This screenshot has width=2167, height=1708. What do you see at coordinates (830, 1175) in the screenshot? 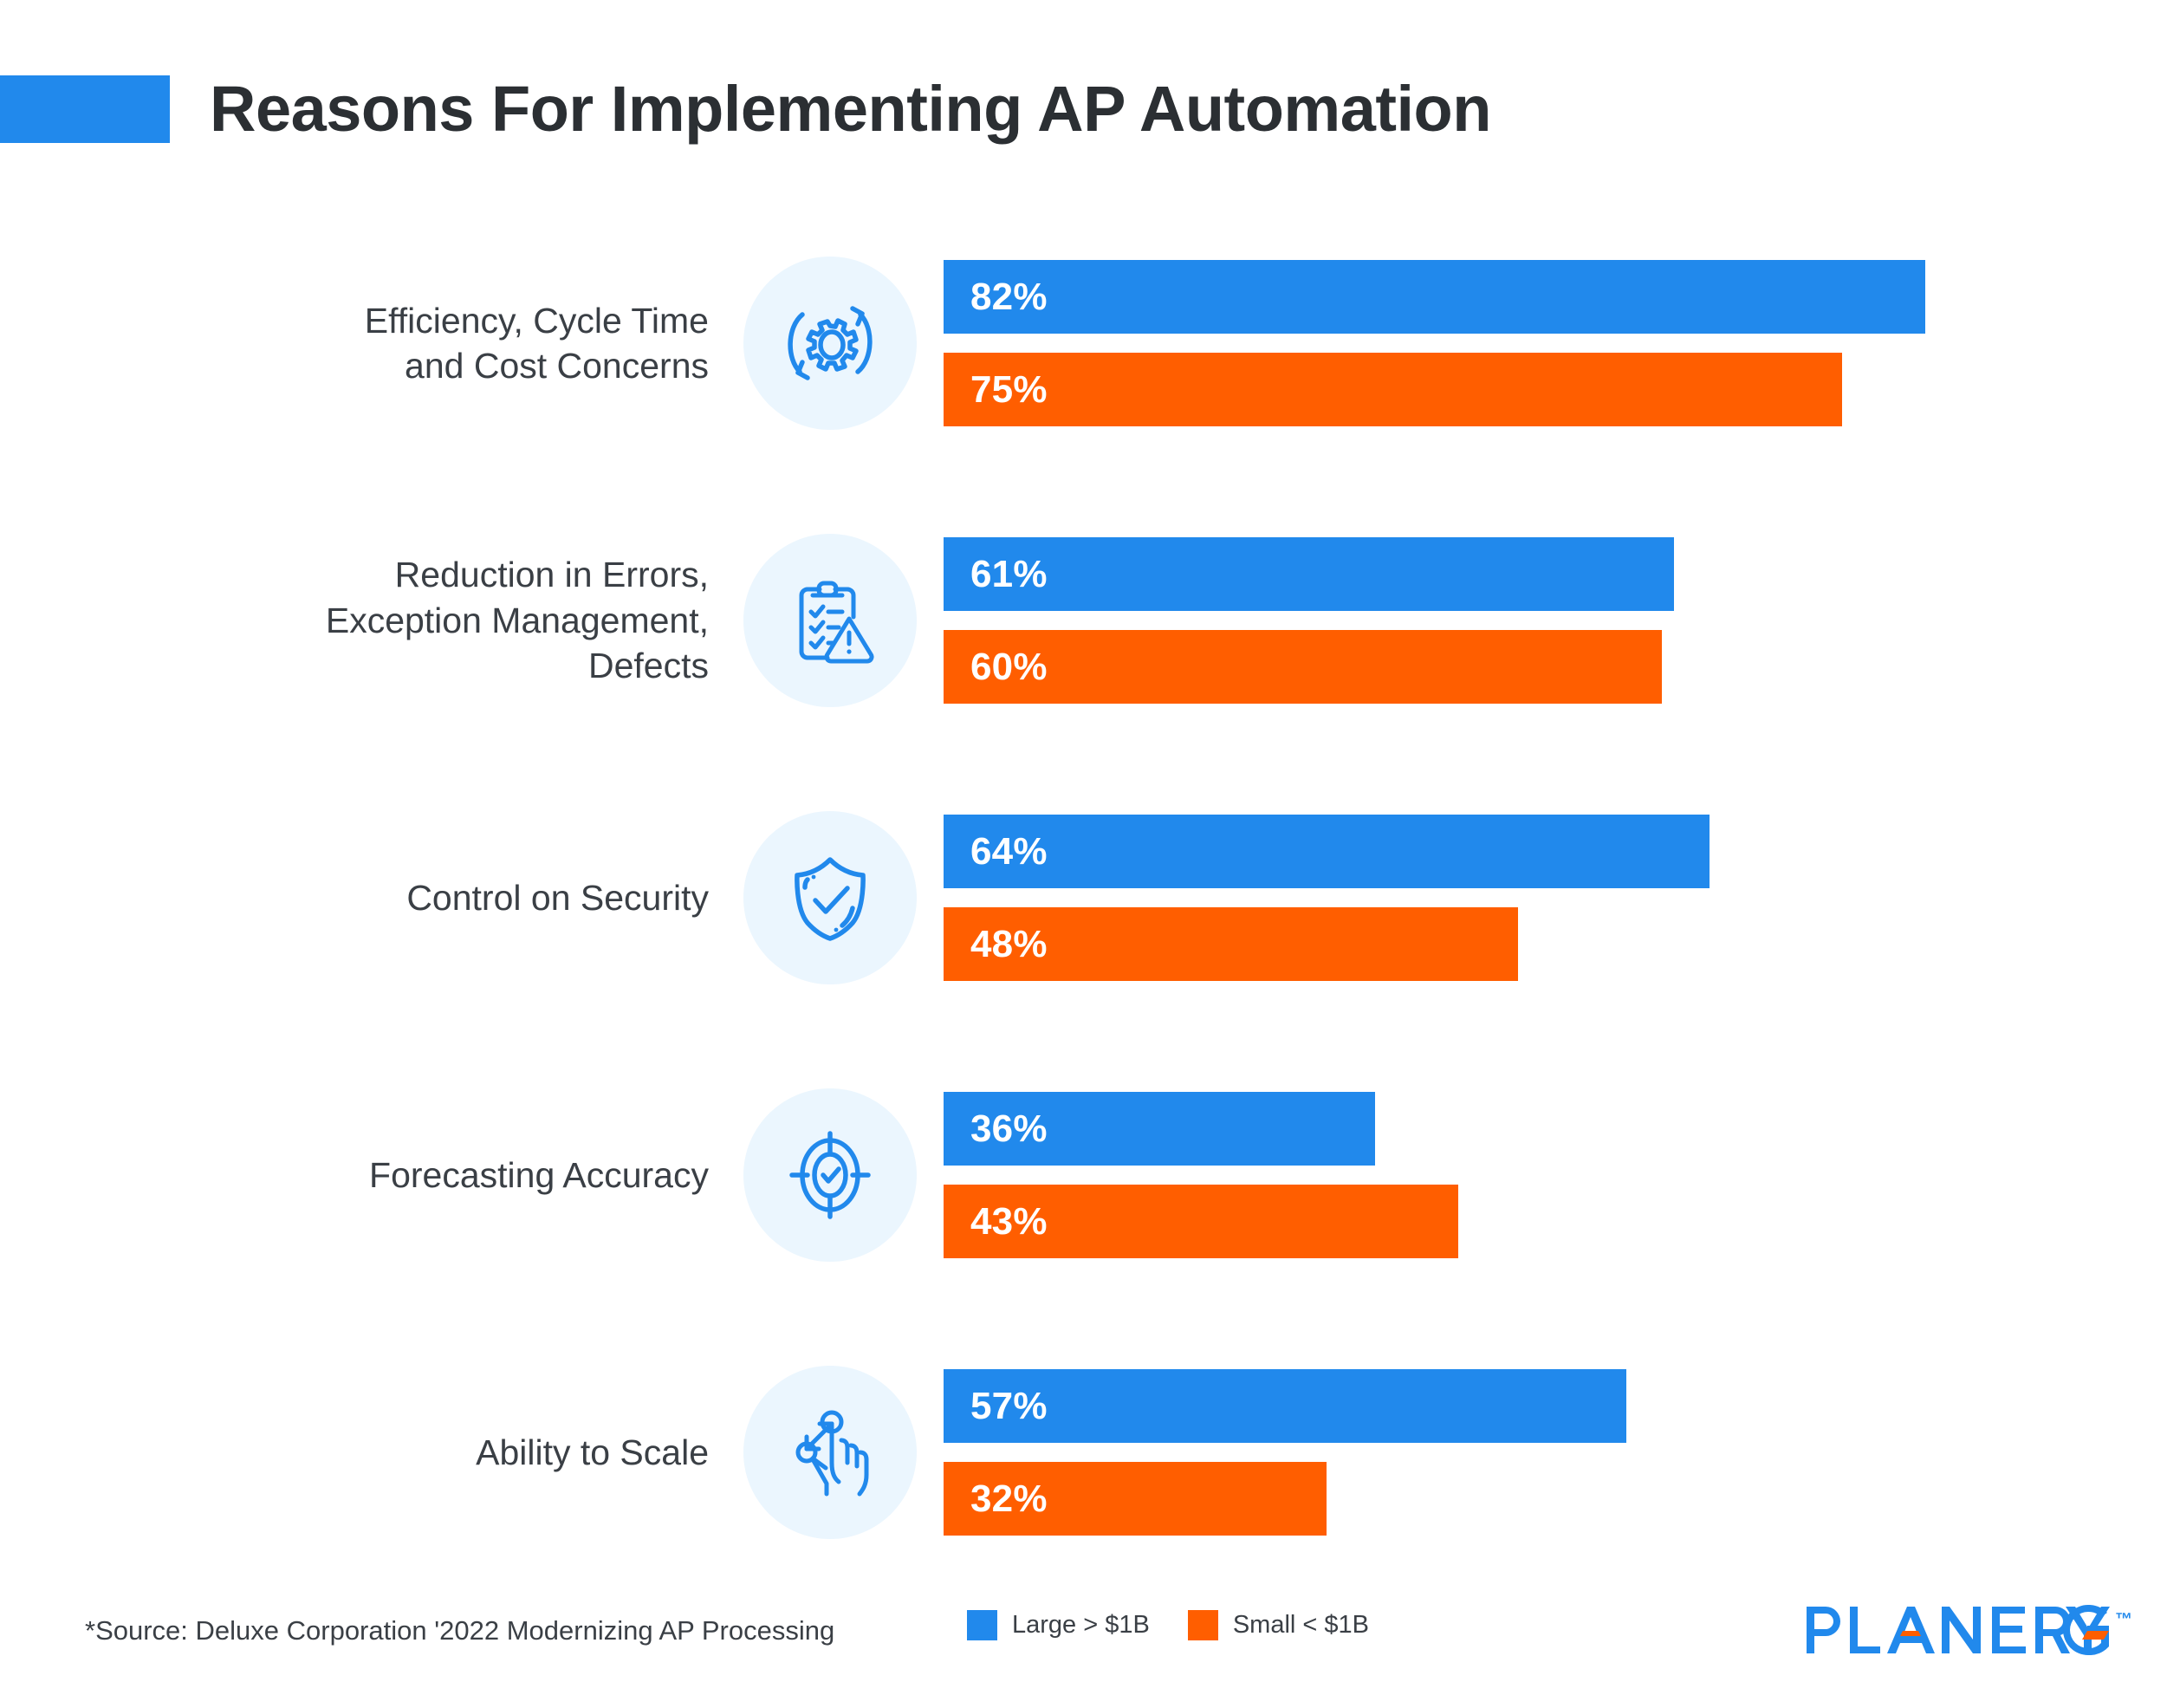
I see `target-check-icon` at bounding box center [830, 1175].